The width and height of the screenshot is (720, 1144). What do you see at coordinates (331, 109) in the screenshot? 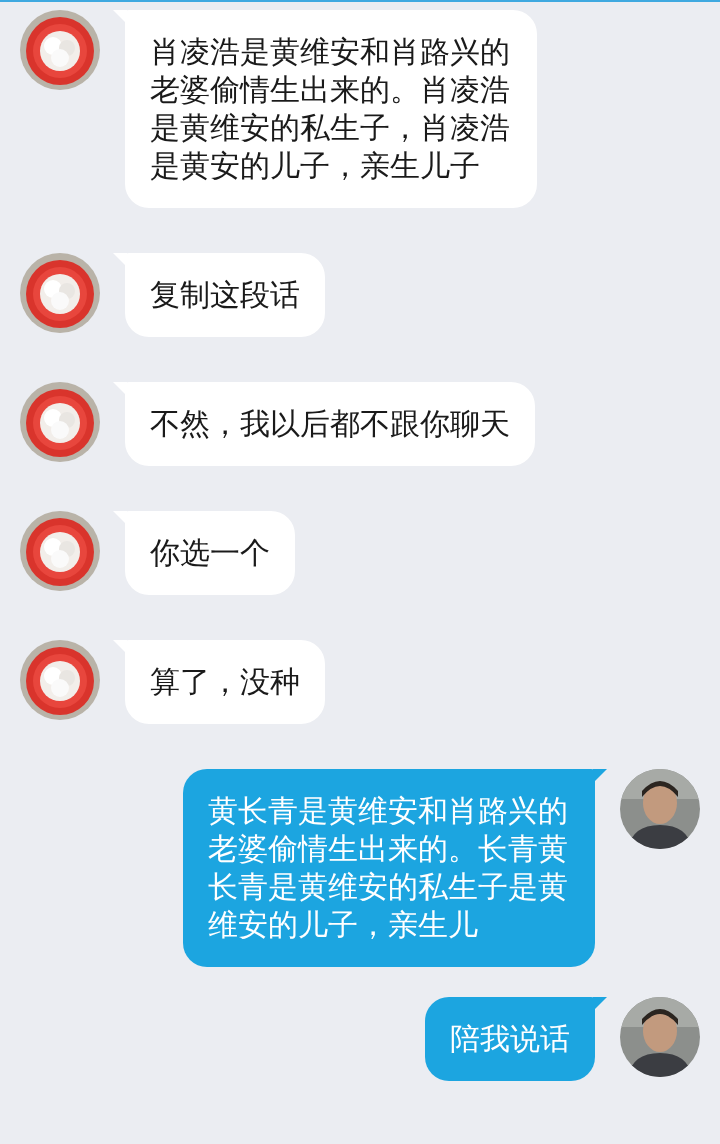
I see `message-bubble: 肖凌浩是黄维安和肖路兴的老婆偷情生出来的。肖凌浩是黄维安的私生子，肖凌浩是黄安的儿子，亲生儿子` at bounding box center [331, 109].